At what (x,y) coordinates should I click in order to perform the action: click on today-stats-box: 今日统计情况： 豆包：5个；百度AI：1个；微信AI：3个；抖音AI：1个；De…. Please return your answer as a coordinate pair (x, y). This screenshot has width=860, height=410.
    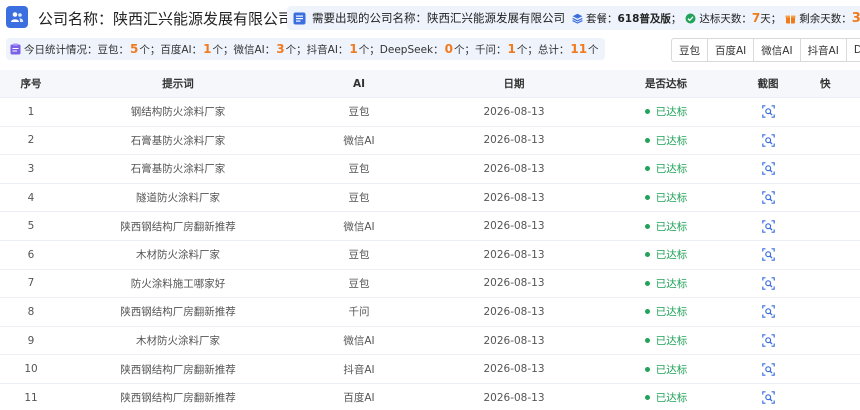
    Looking at the image, I should click on (305, 49).